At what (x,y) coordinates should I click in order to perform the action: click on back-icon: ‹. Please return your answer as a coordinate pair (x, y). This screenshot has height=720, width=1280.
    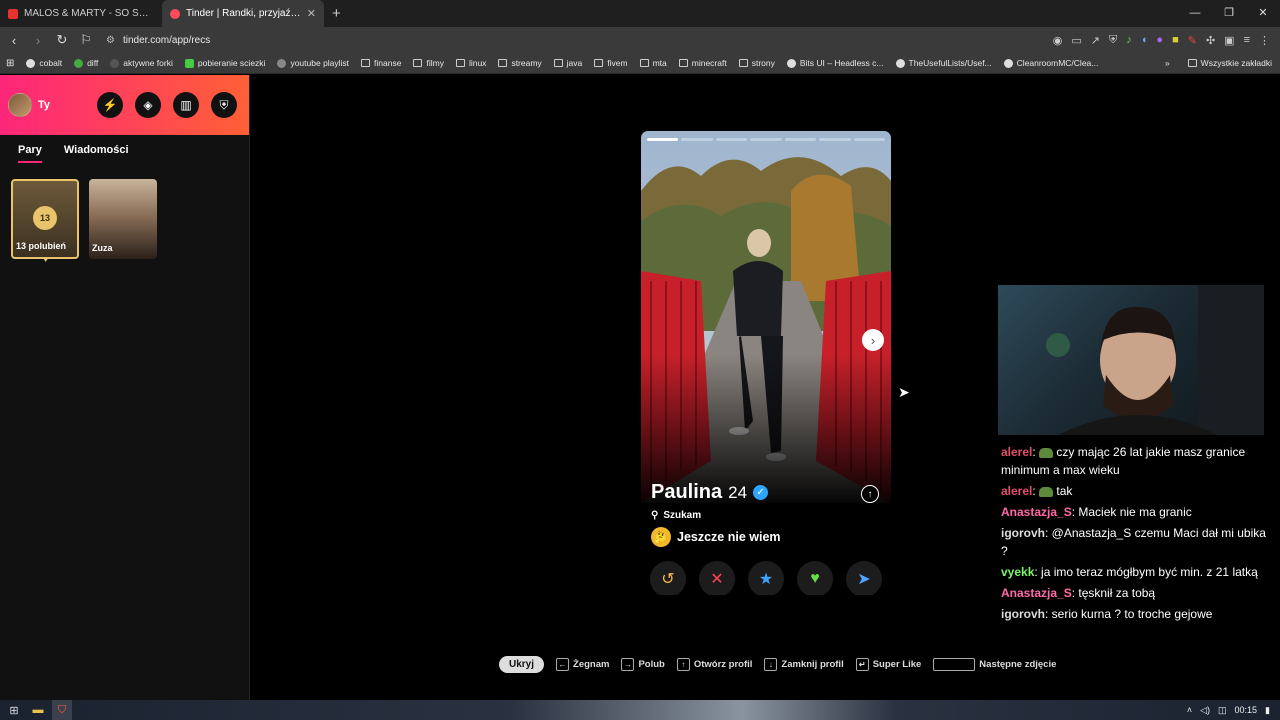
    Looking at the image, I should click on (14, 40).